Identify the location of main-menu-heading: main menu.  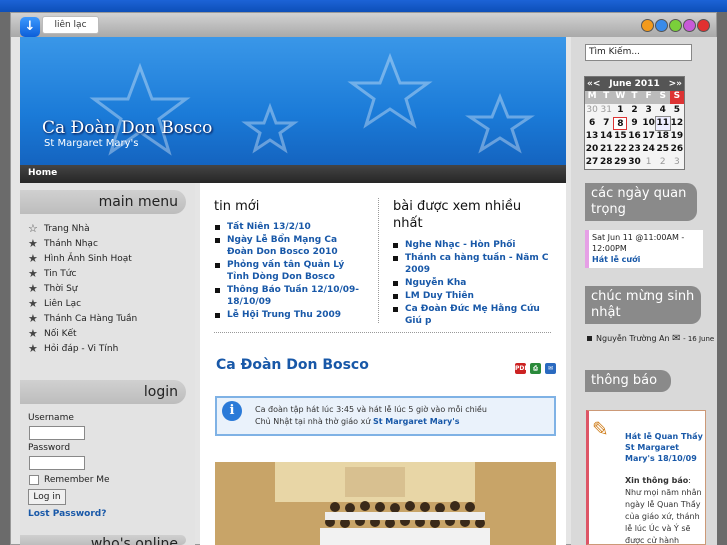
(103, 202).